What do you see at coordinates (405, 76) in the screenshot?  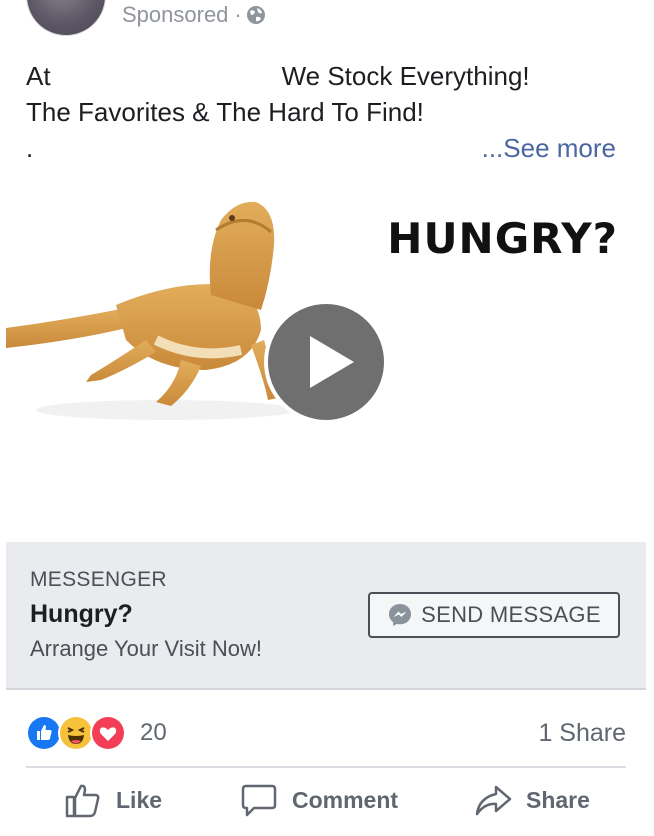 I see `post-text-end: We Stock Everything!` at bounding box center [405, 76].